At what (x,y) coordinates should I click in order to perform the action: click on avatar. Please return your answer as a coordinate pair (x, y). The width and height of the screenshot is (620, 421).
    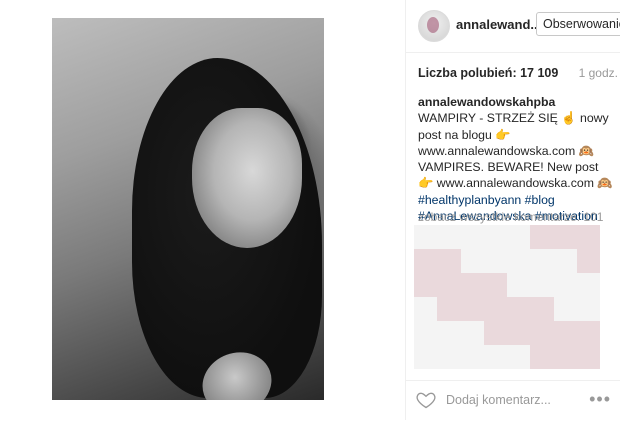
    Looking at the image, I should click on (434, 26).